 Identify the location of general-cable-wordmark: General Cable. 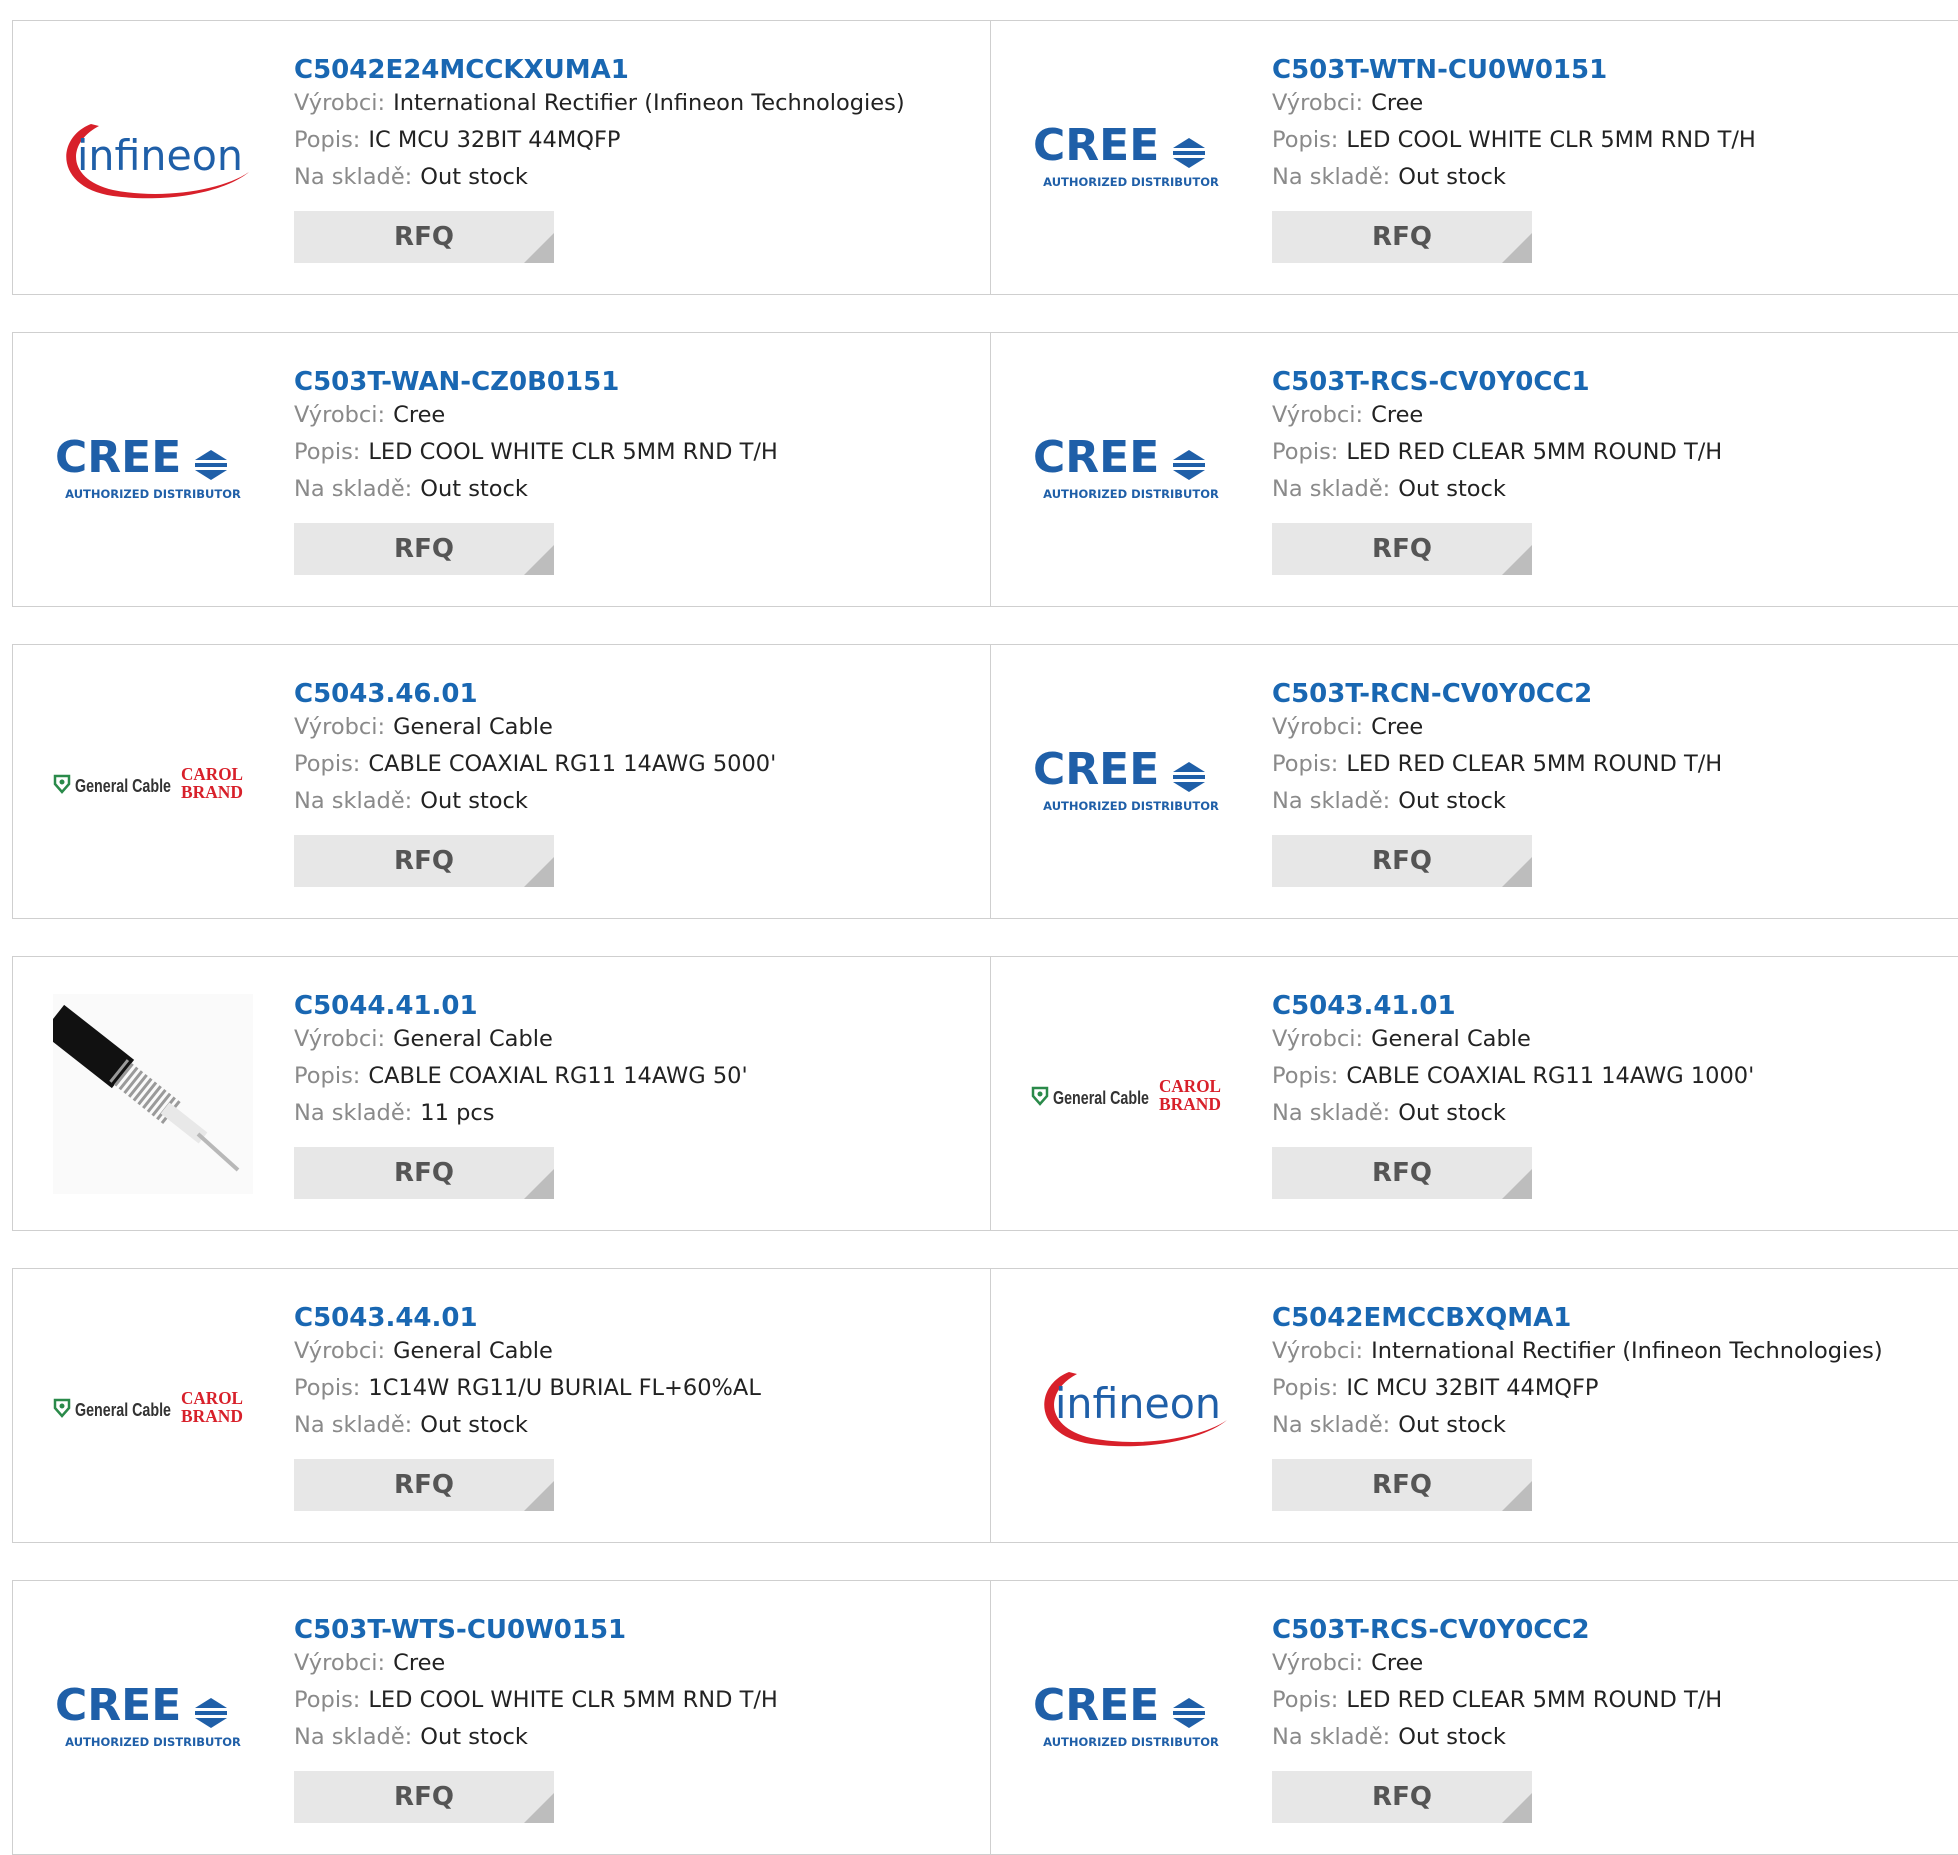
(1101, 1098).